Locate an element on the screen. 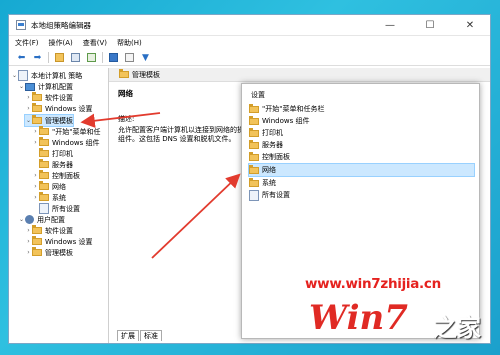  settings-item-system: 系统 is located at coordinates (361, 183).